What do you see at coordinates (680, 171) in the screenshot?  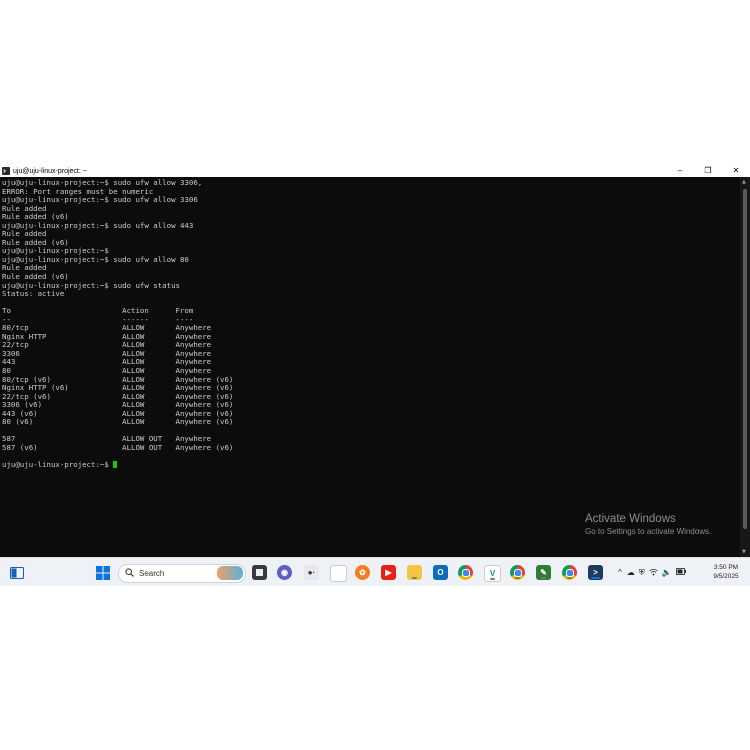 I see `minimize-button: –` at bounding box center [680, 171].